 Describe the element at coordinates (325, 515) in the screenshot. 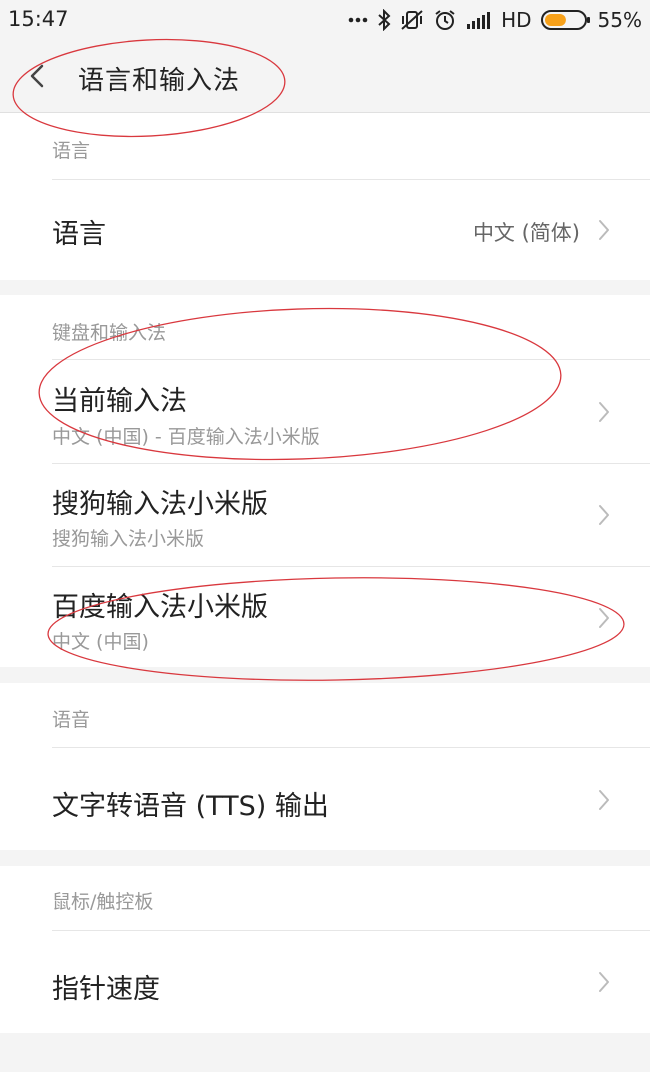

I see `row-sogou-ime: 搜狗输入法小米版 搜狗输入法小米版` at that location.